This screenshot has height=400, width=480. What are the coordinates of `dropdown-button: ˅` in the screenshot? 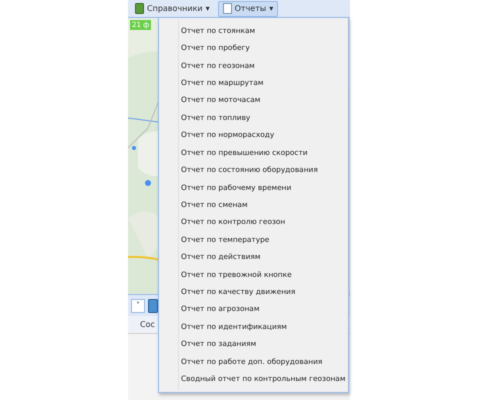 It's located at (138, 305).